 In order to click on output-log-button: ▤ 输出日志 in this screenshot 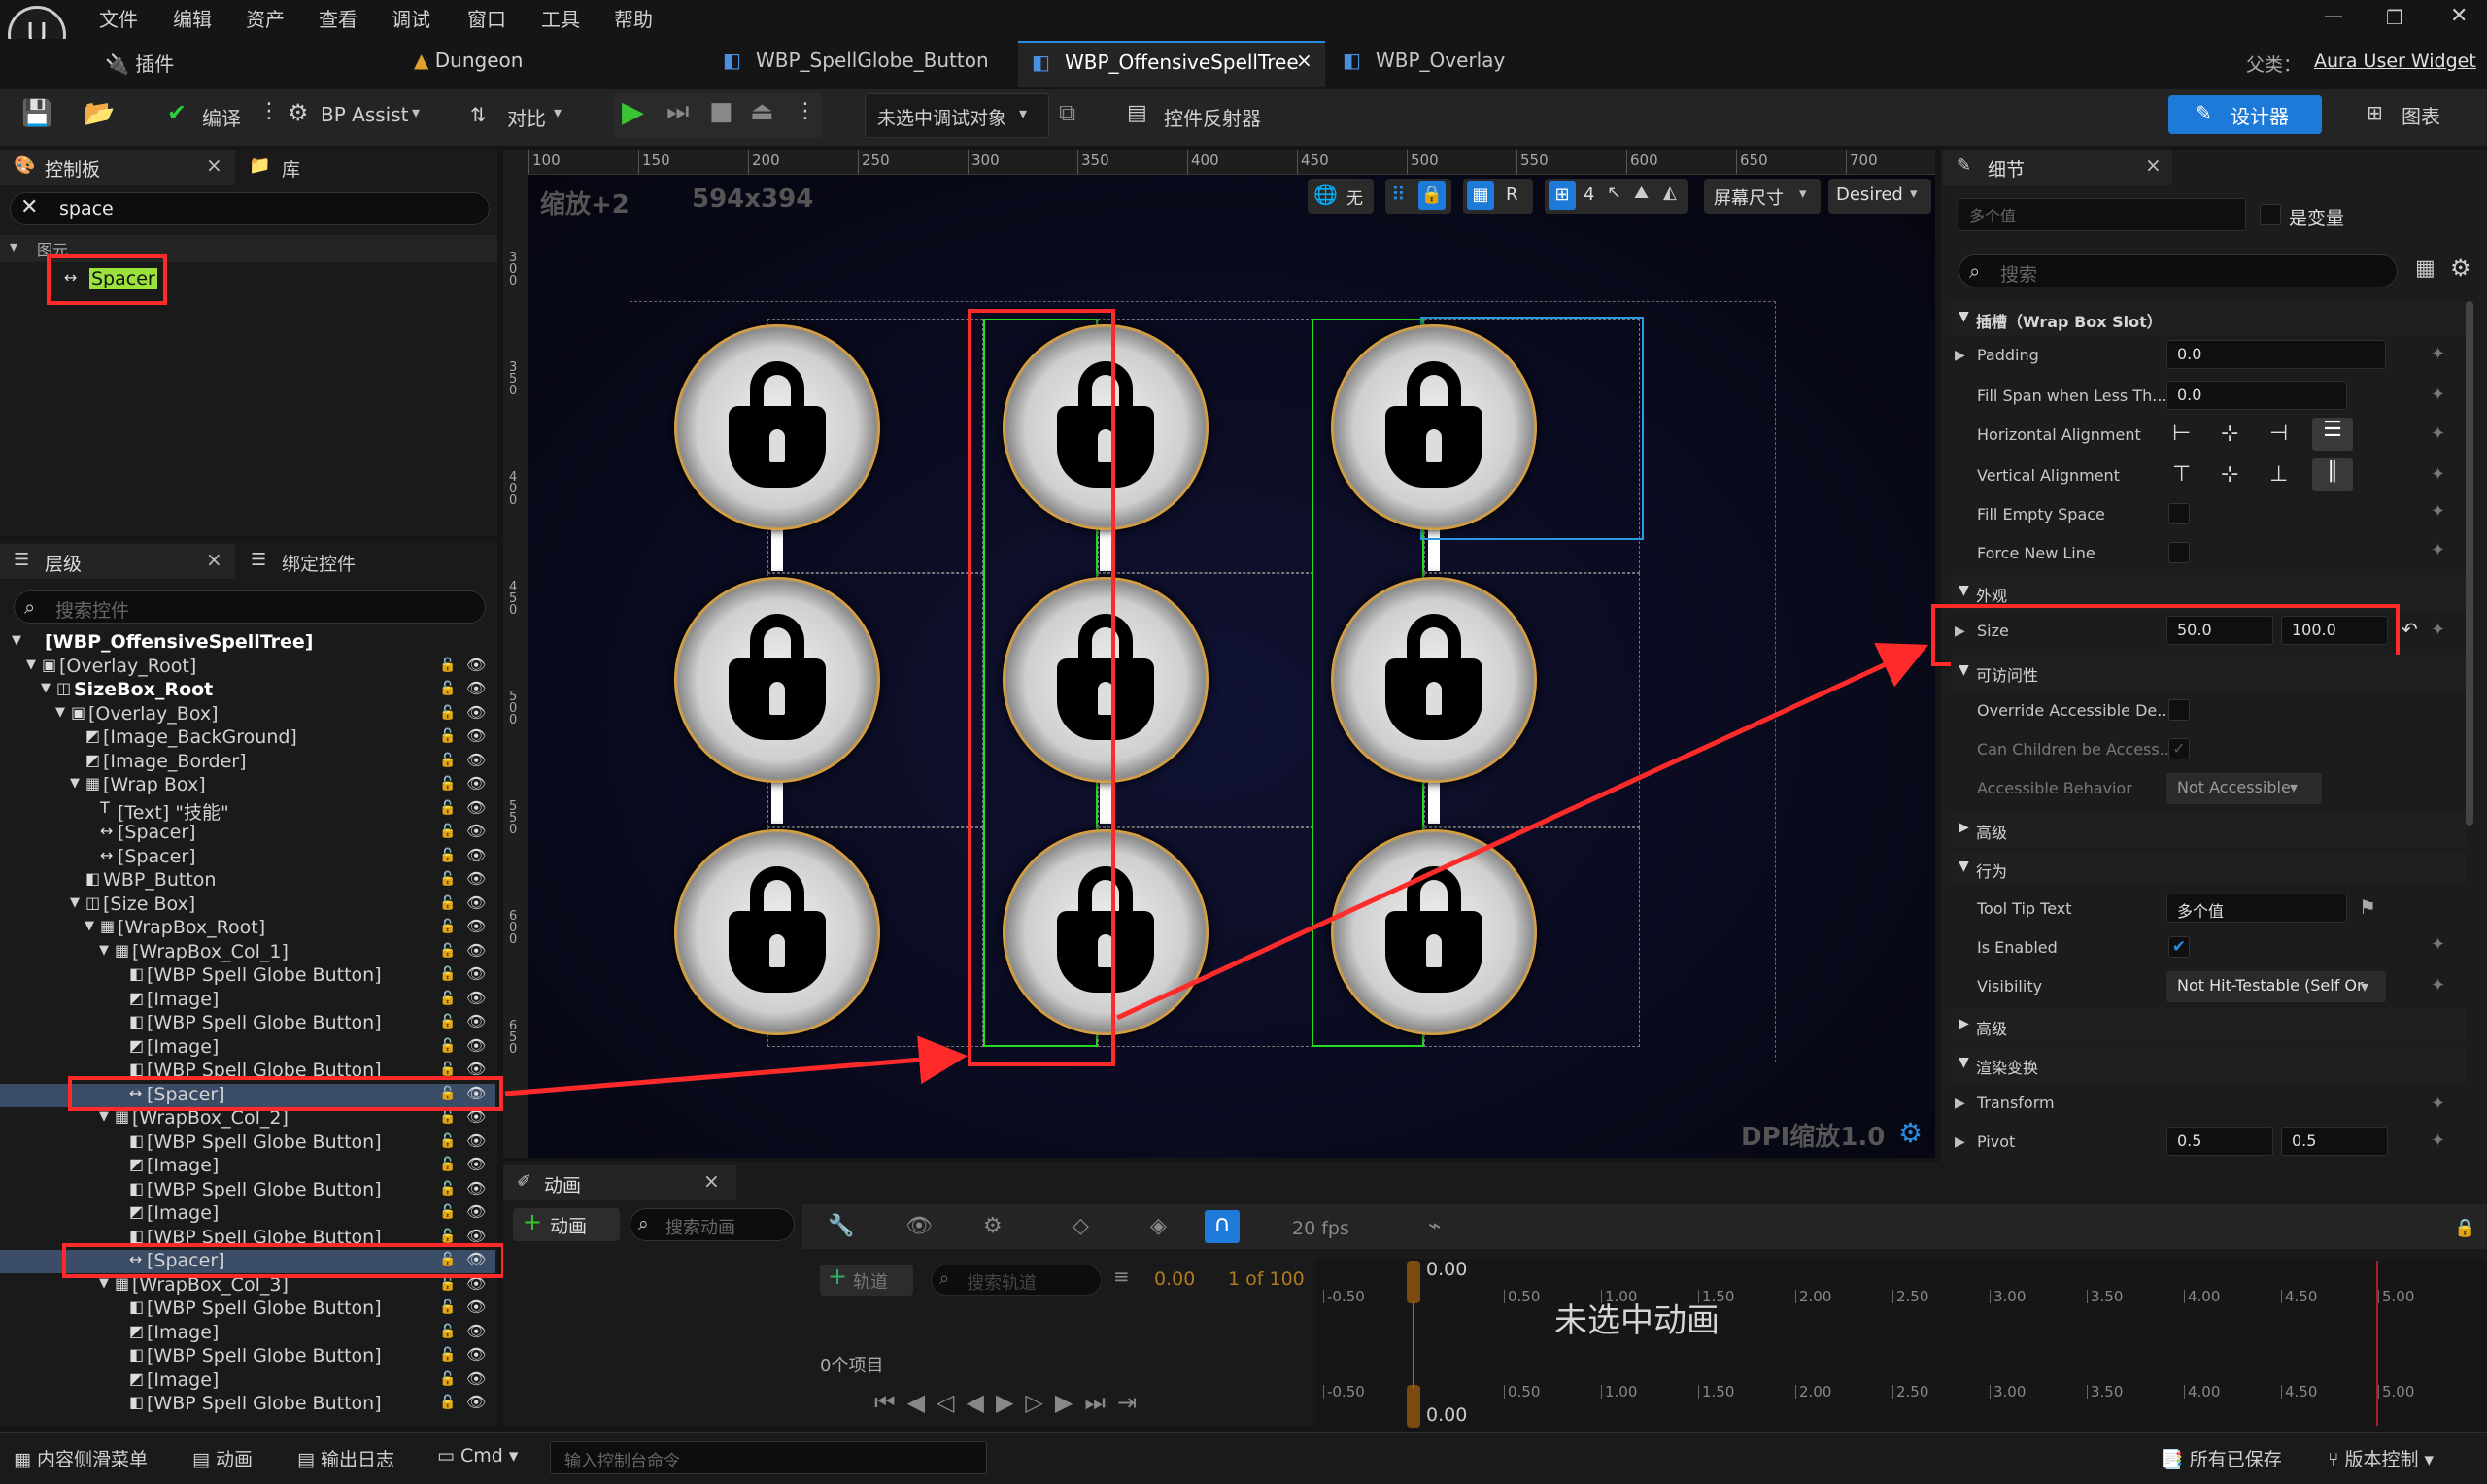, I will do `click(345, 1458)`.